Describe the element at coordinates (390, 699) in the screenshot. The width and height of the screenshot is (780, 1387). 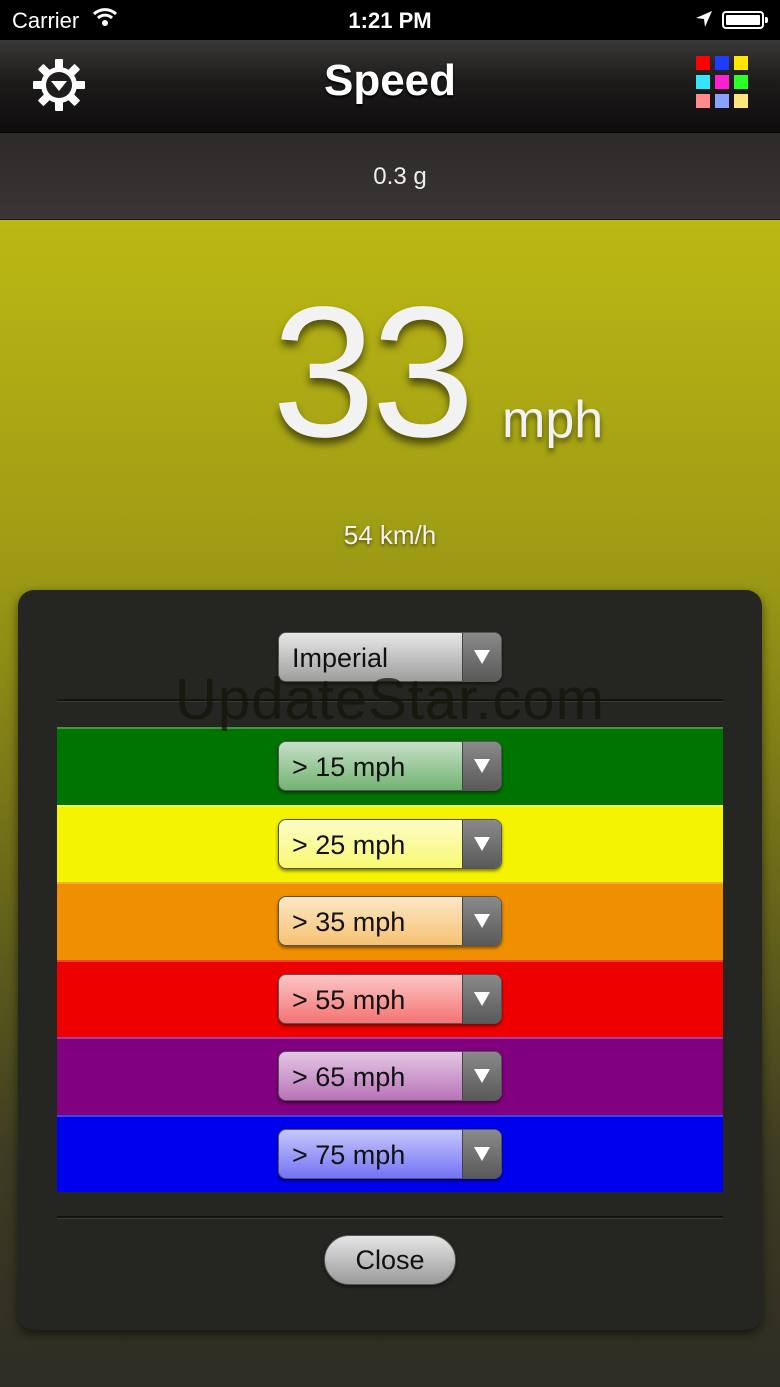
I see `watermark: UpdateStar.com` at that location.